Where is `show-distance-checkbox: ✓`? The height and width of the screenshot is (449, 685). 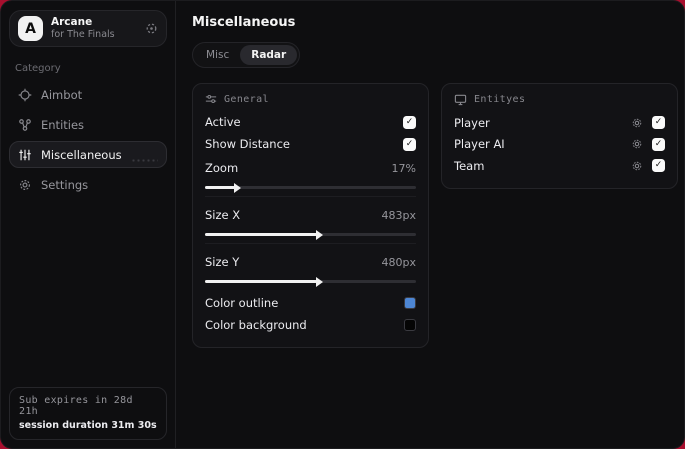 show-distance-checkbox: ✓ is located at coordinates (409, 144).